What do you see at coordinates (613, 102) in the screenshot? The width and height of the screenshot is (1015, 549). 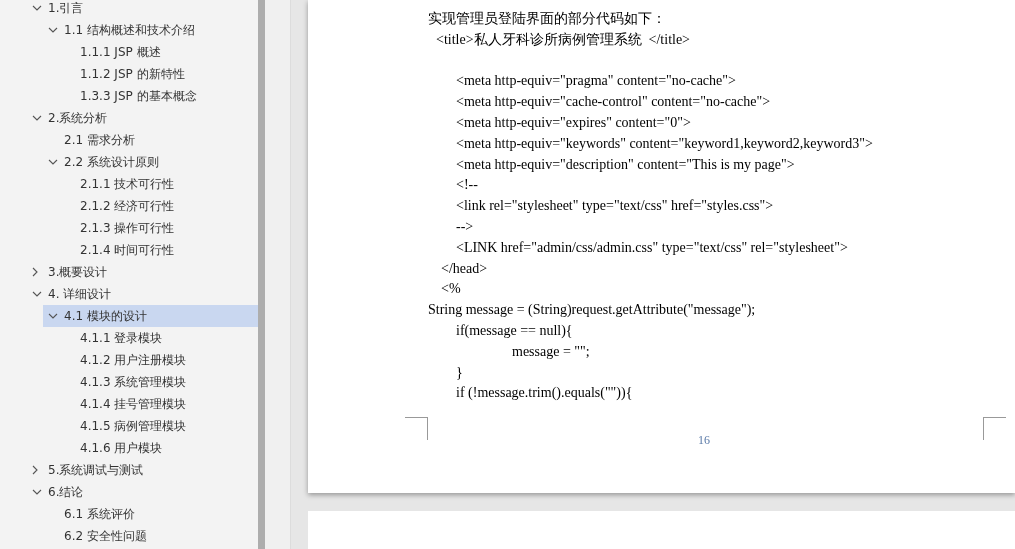 I see `code-line: <meta http-equiv="cache-control" content="no-cache">` at bounding box center [613, 102].